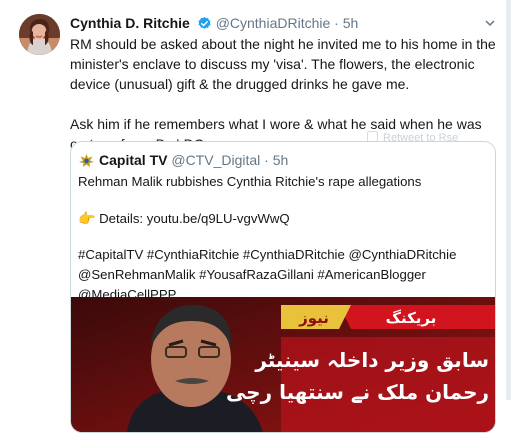 This screenshot has height=433, width=511. I want to click on urdu-line-1: سابق وزیر داخلہ سینیٹر, so click(371, 360).